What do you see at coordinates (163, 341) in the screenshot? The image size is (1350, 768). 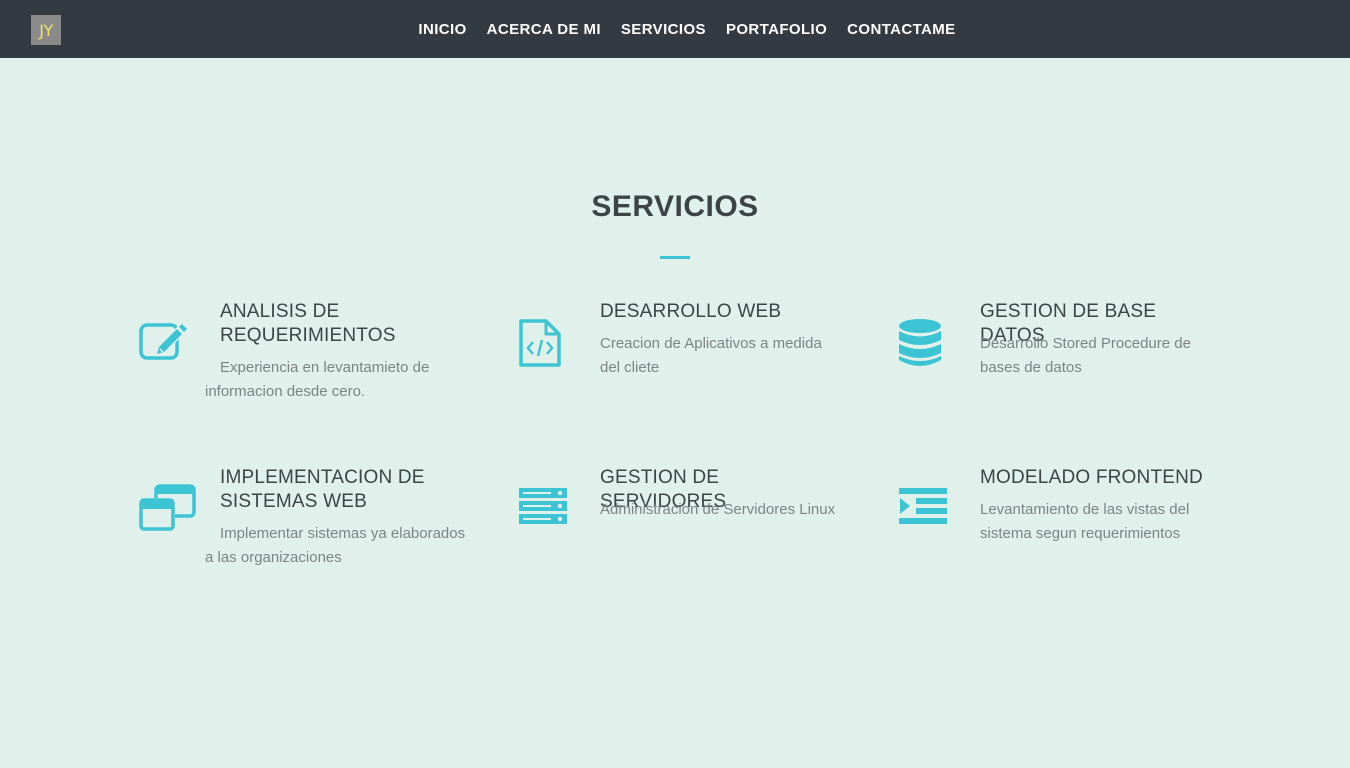 I see `edit-icon` at bounding box center [163, 341].